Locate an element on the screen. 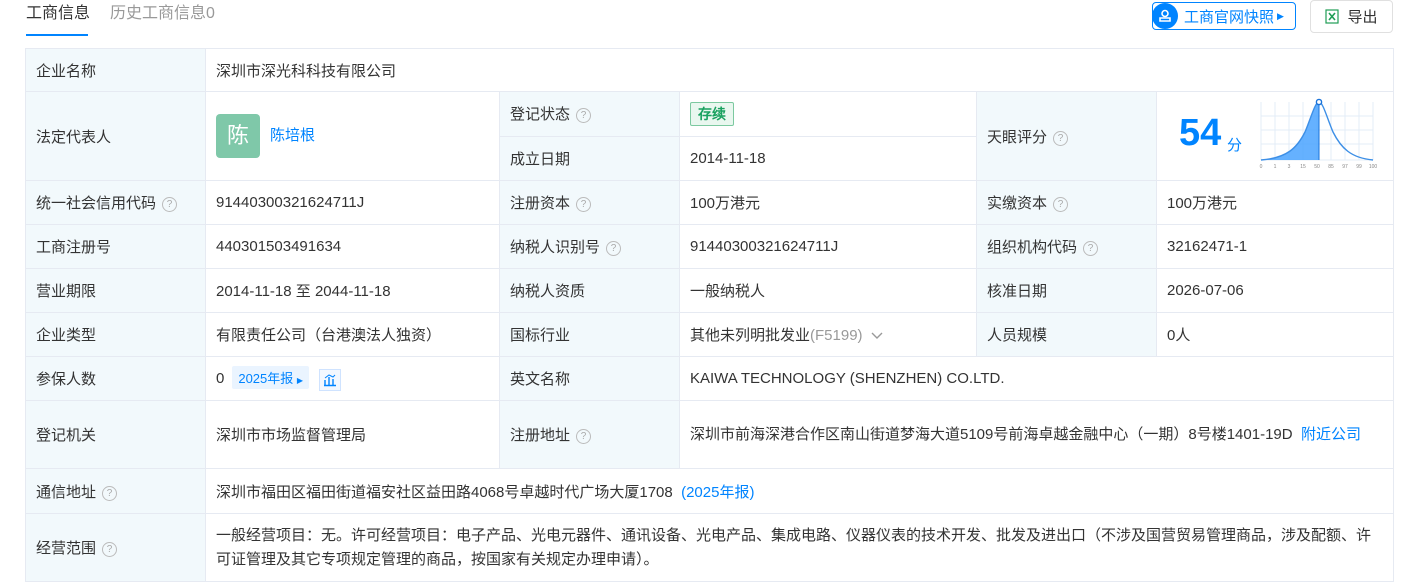  biz-term-value: 2014-11-18 至 2044-11-18 is located at coordinates (352, 290).